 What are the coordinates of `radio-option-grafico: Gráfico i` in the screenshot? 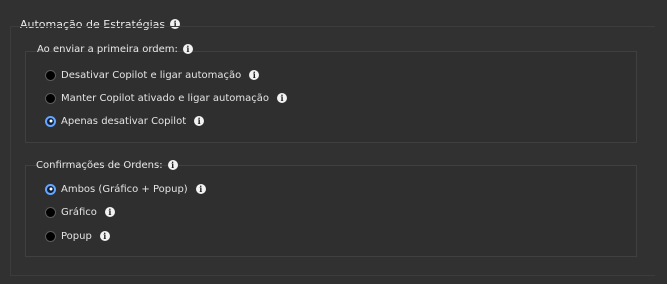 It's located at (80, 212).